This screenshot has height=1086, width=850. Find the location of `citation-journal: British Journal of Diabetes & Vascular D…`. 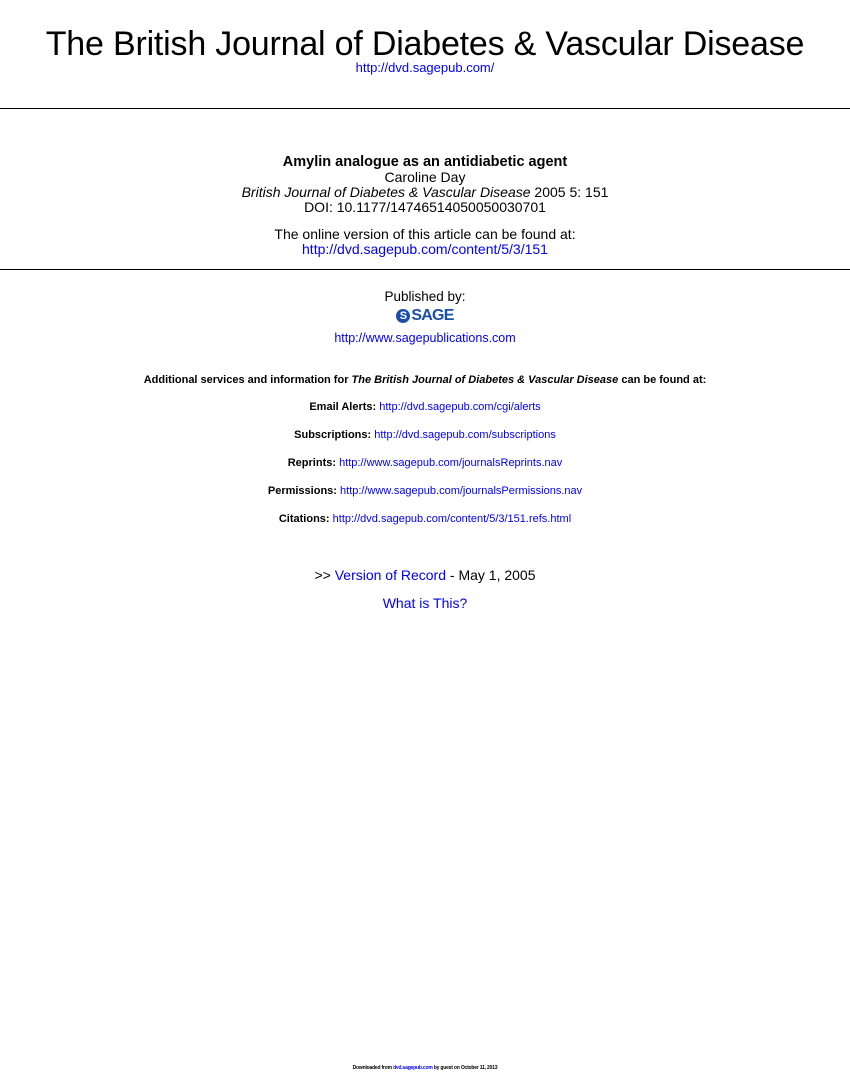

citation-journal: British Journal of Diabetes & Vascular D… is located at coordinates (386, 192).